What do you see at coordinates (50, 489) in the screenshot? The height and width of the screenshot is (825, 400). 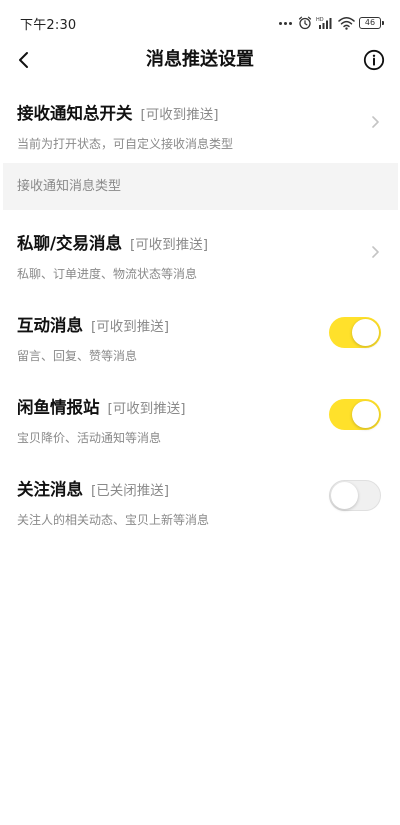 I see `item-title: 关注消息` at bounding box center [50, 489].